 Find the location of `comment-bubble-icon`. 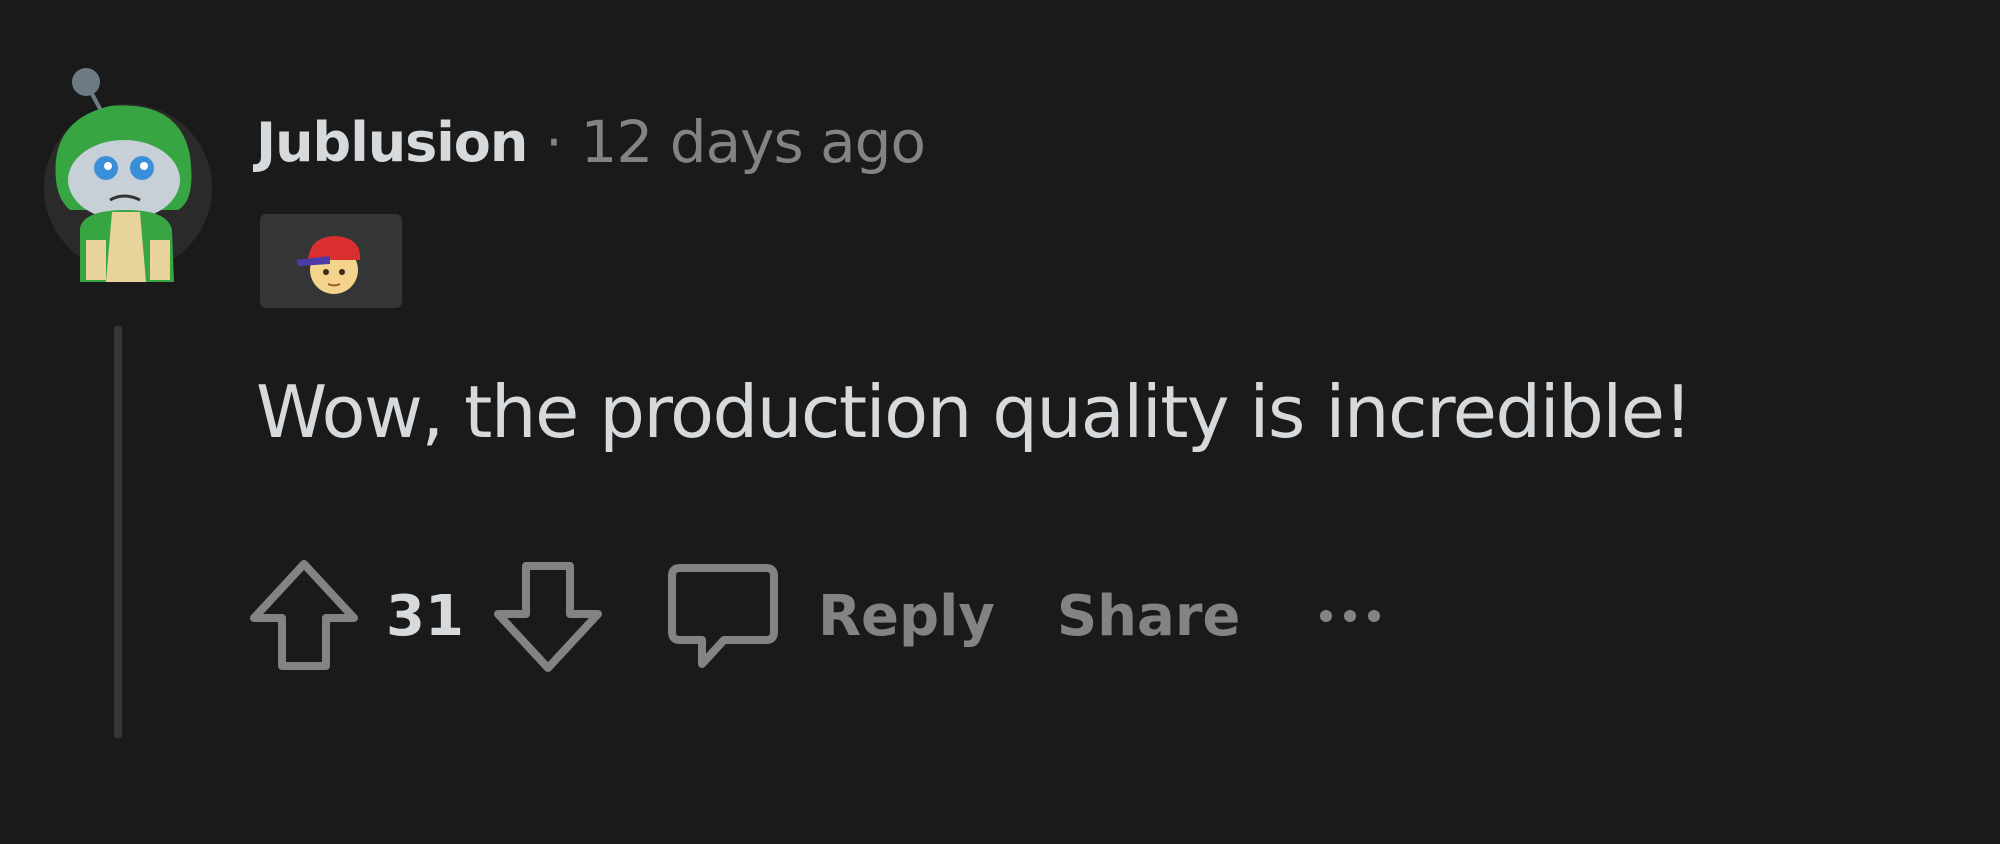

comment-bubble-icon is located at coordinates (722, 616).